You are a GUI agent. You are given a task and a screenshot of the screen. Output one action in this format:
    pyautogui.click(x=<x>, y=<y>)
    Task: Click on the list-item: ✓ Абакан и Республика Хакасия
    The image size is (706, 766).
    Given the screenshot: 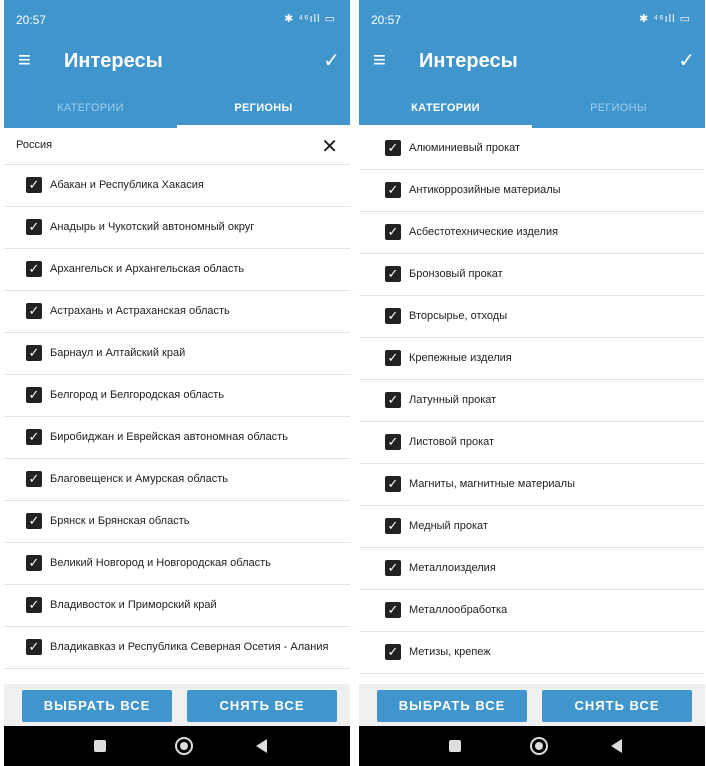 What is the action you would take?
    pyautogui.click(x=177, y=186)
    